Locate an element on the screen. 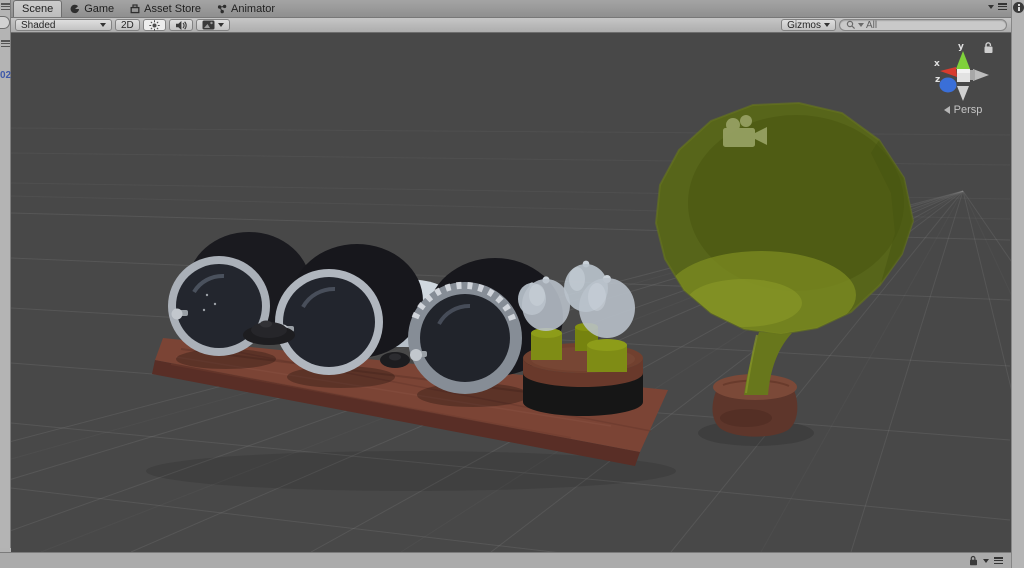 The image size is (1024, 568). search-pill-fragment is located at coordinates (5, 22).